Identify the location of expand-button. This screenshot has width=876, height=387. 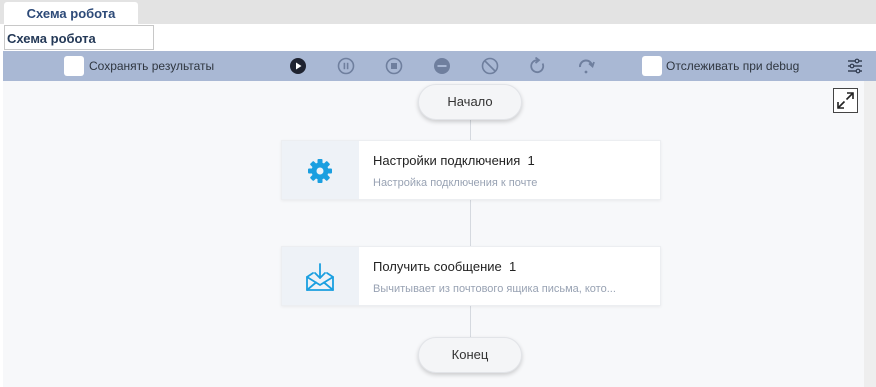
(845, 100).